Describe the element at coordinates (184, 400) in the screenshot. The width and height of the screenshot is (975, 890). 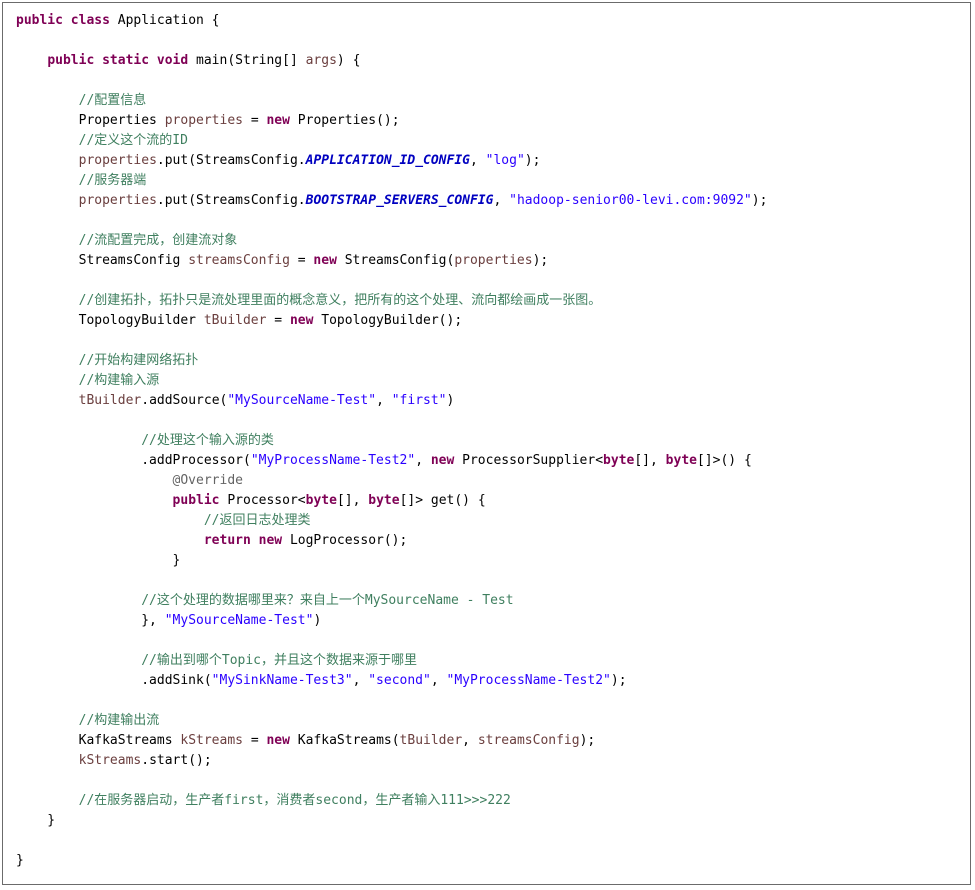
I see `code-token: .addSource(` at that location.